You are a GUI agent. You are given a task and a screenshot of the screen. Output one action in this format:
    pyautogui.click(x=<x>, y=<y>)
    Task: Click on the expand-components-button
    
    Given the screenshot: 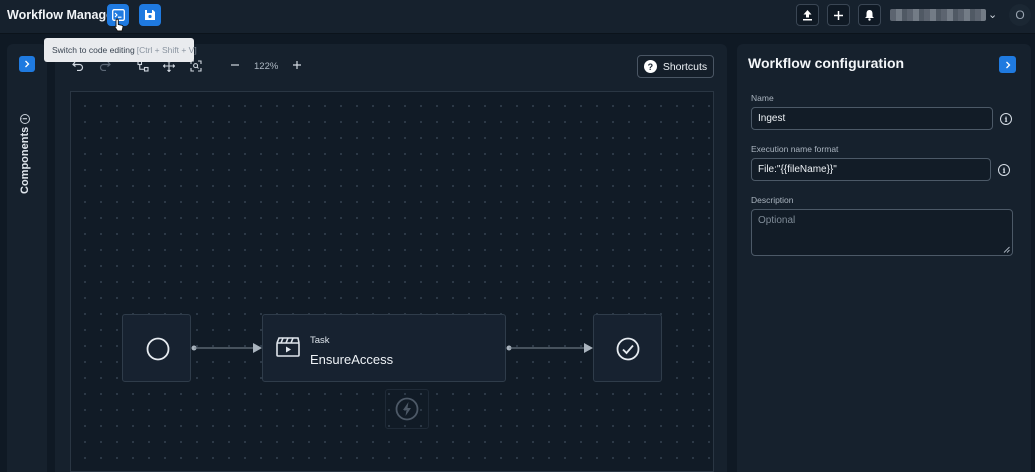 What is the action you would take?
    pyautogui.click(x=27, y=64)
    